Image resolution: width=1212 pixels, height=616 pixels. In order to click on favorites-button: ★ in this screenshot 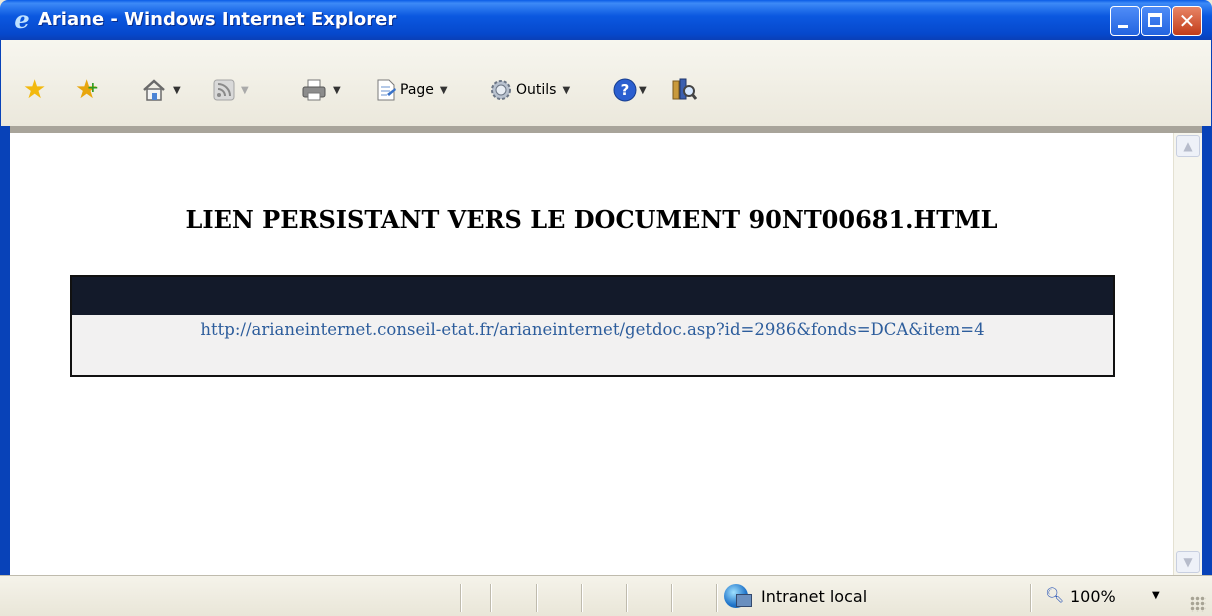, I will do `click(34, 90)`.